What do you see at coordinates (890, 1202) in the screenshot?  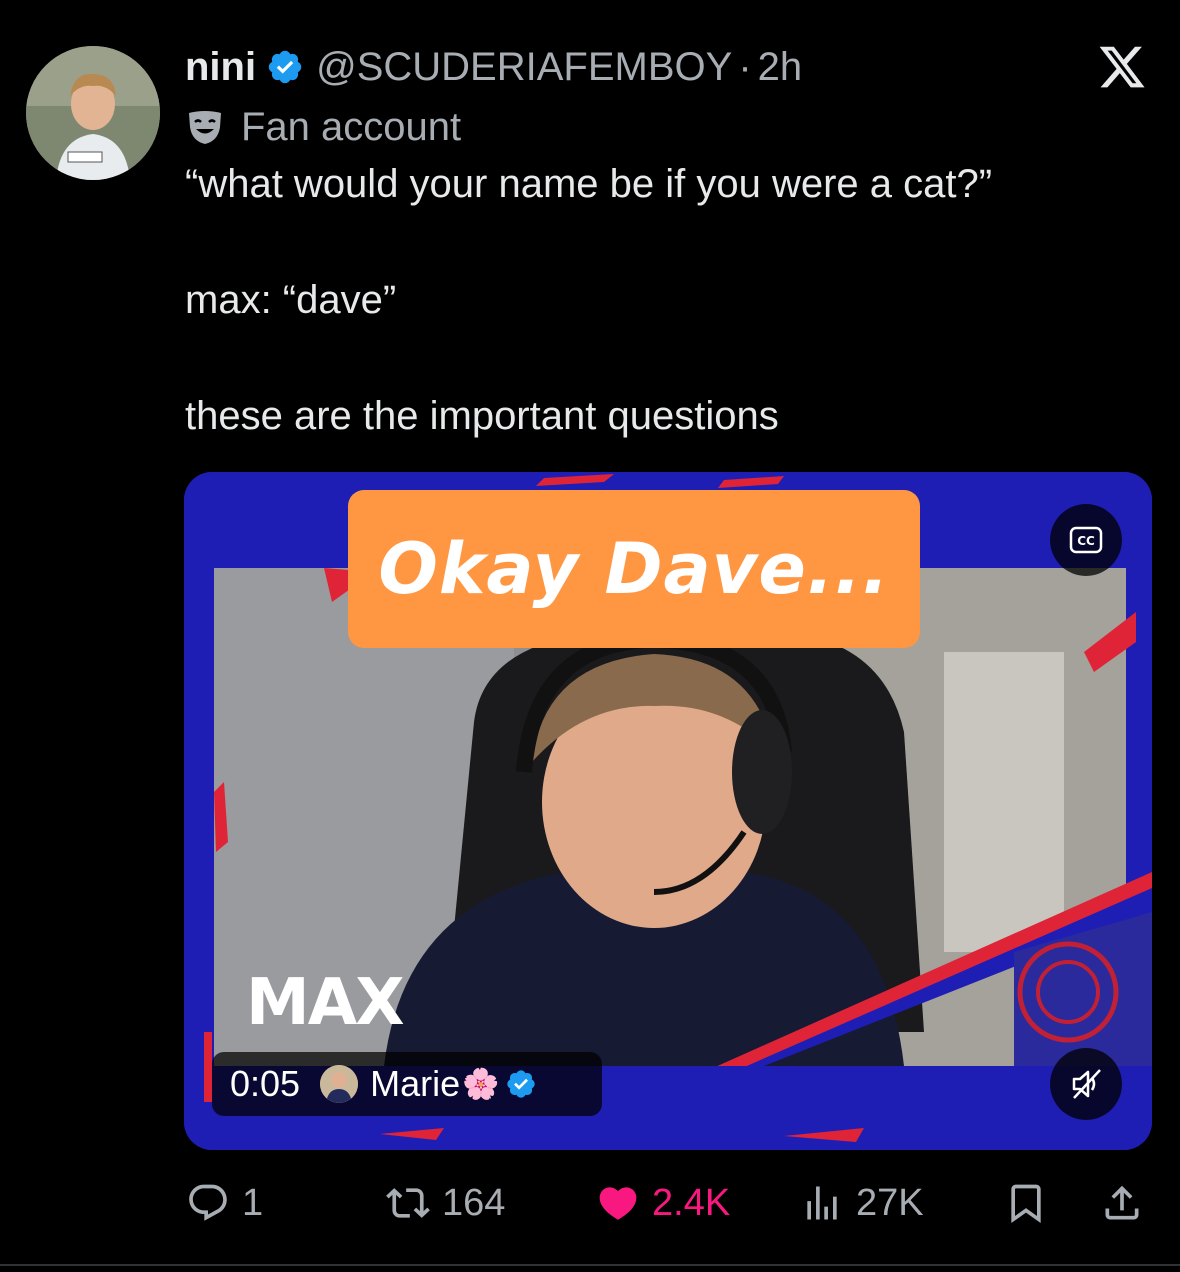 I see `views-count: 27K` at bounding box center [890, 1202].